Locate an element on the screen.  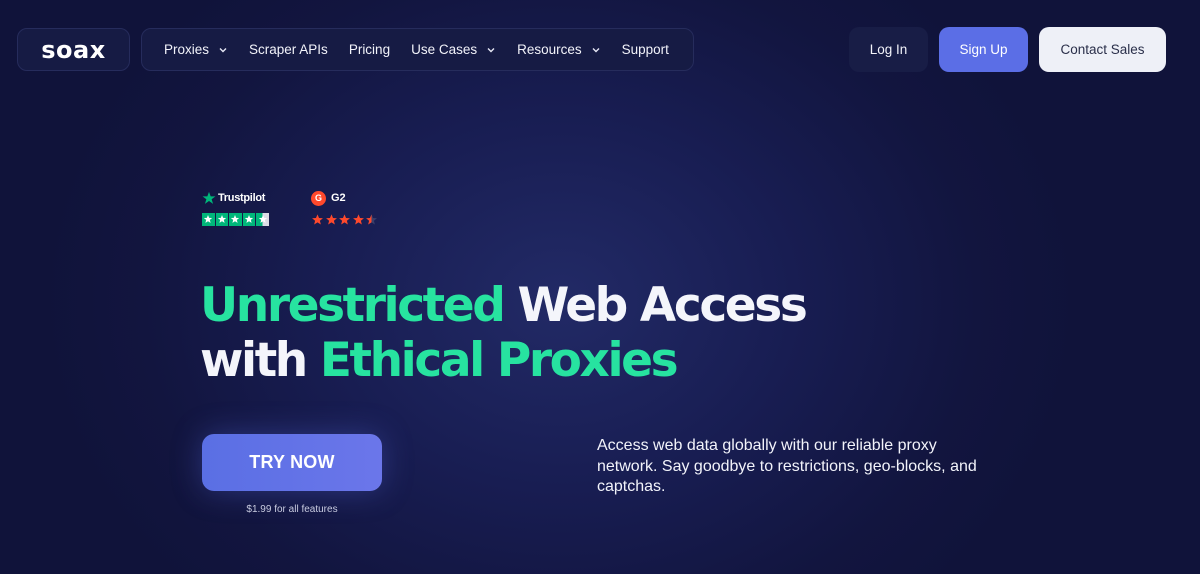
nav-item-resources: Resources is located at coordinates (559, 49).